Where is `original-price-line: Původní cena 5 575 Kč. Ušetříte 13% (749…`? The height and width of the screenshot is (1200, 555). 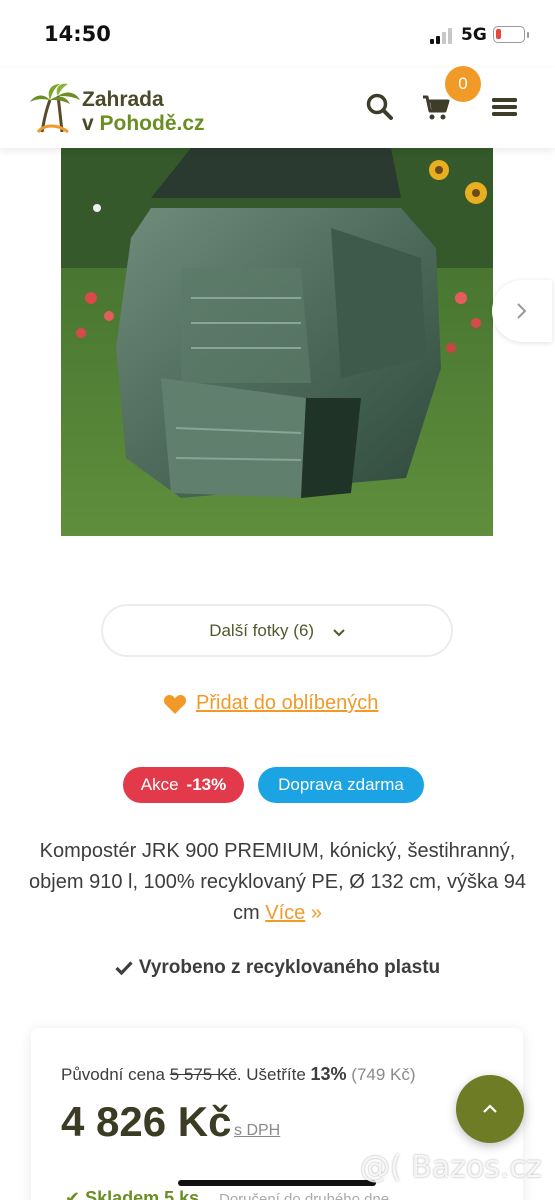 original-price-line: Původní cena 5 575 Kč. Ušetříte 13% (749… is located at coordinates (238, 1074).